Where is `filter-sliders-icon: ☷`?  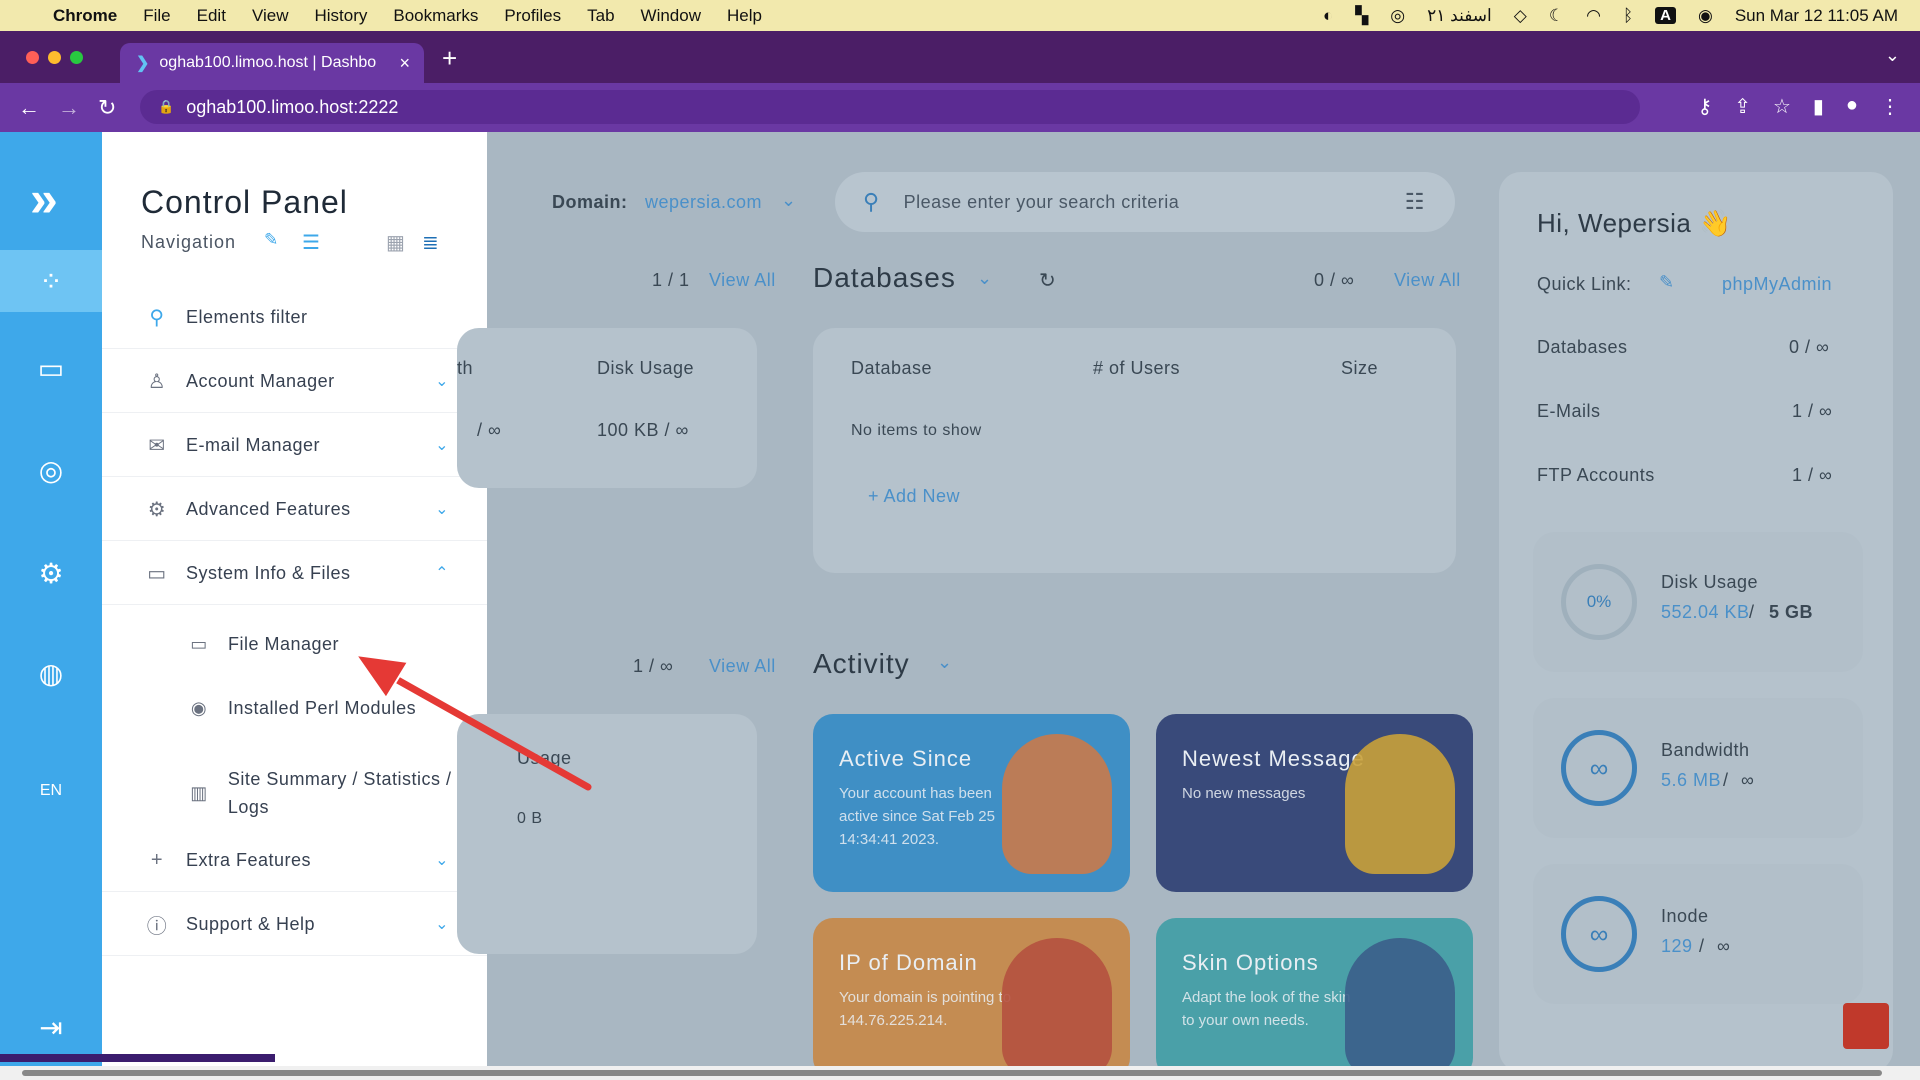
filter-sliders-icon: ☷ is located at coordinates (1415, 202).